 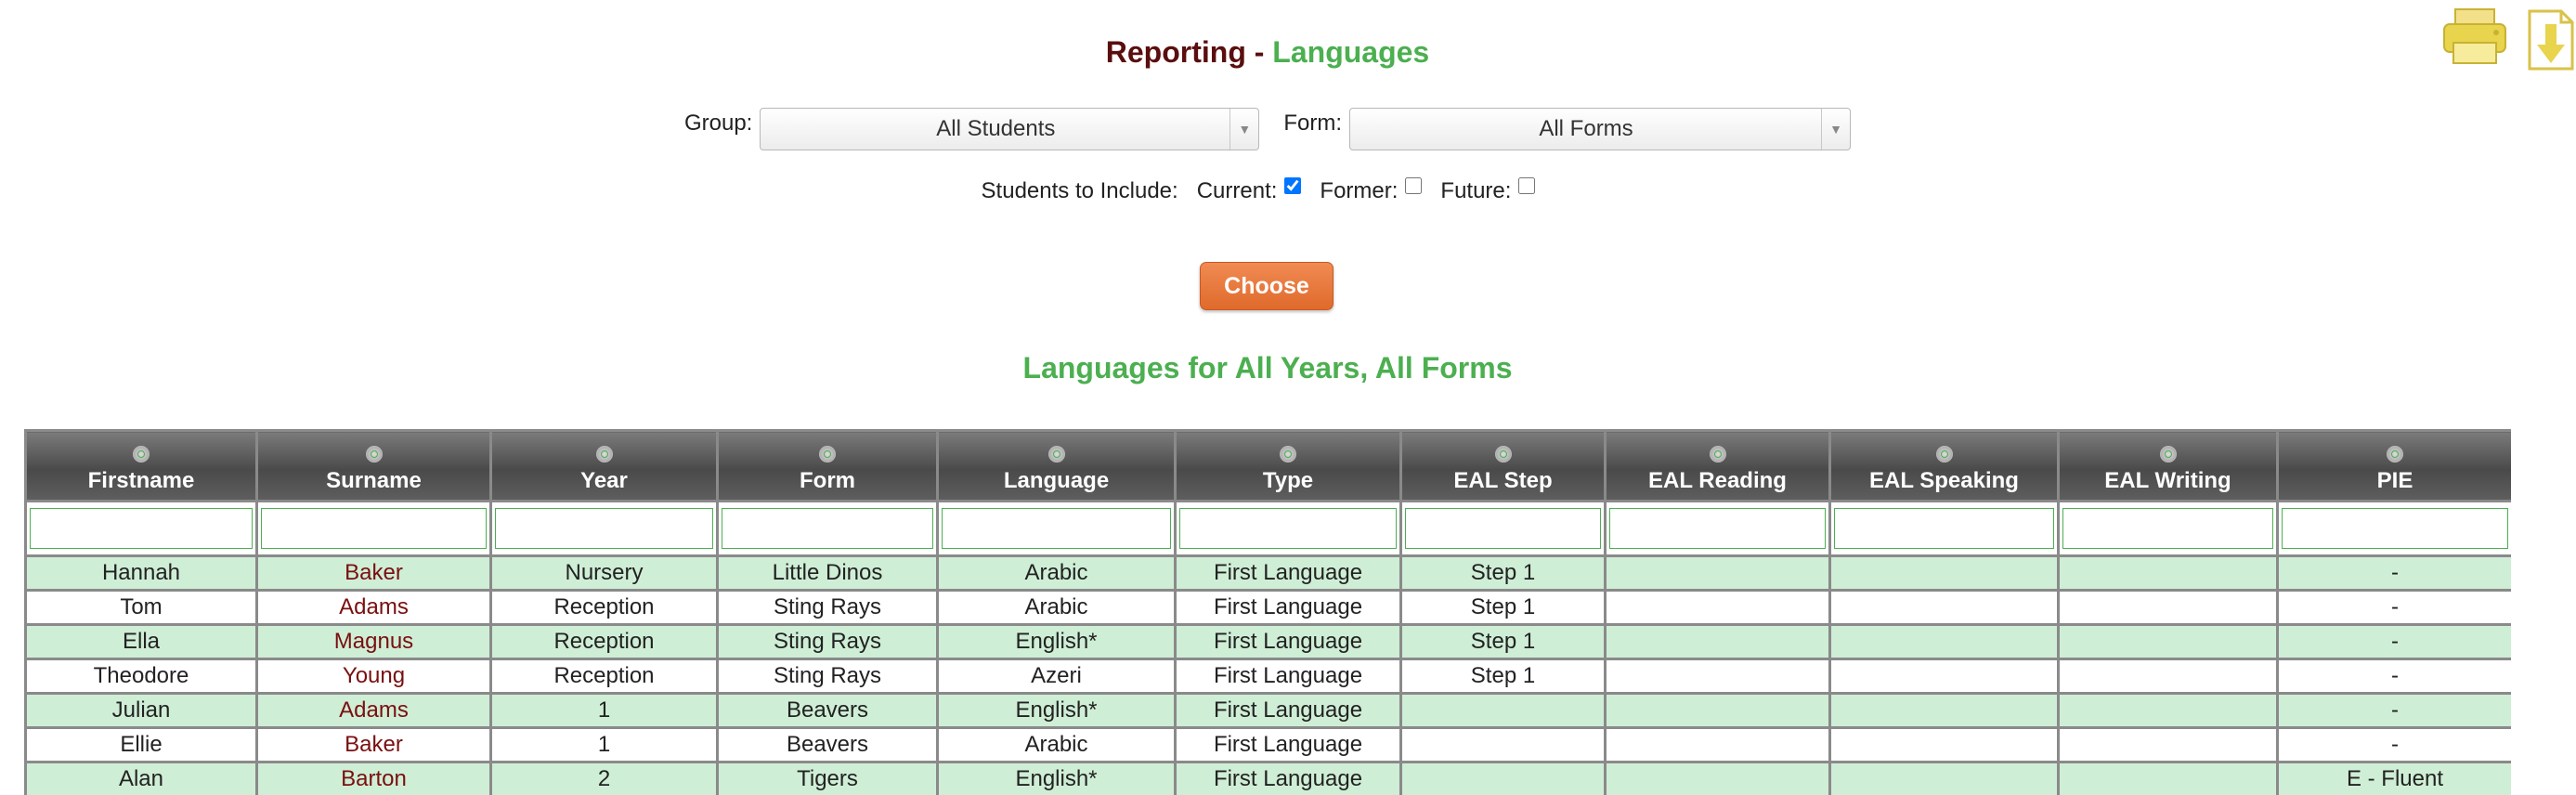 I want to click on column-header-eal-step: EAL Step, so click(x=1503, y=465).